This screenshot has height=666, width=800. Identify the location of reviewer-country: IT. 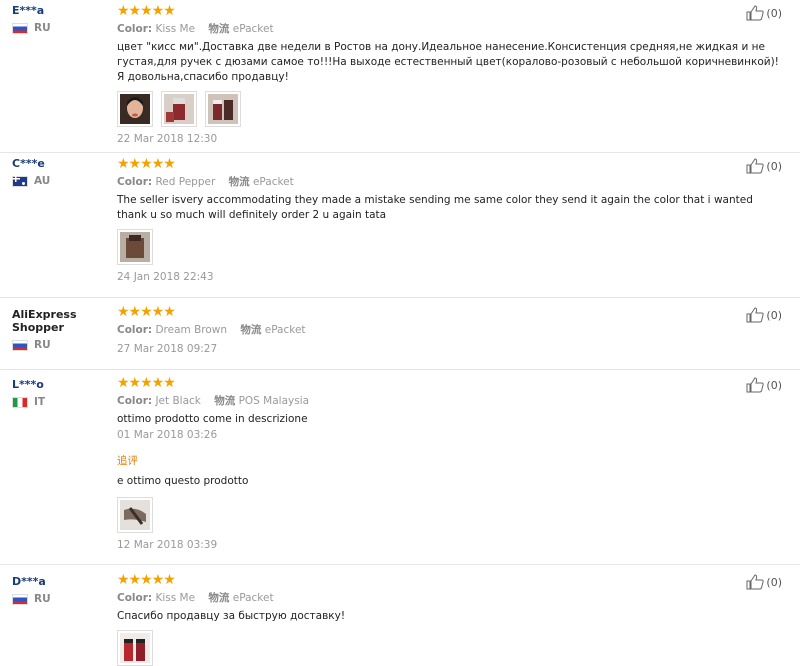
(57, 402).